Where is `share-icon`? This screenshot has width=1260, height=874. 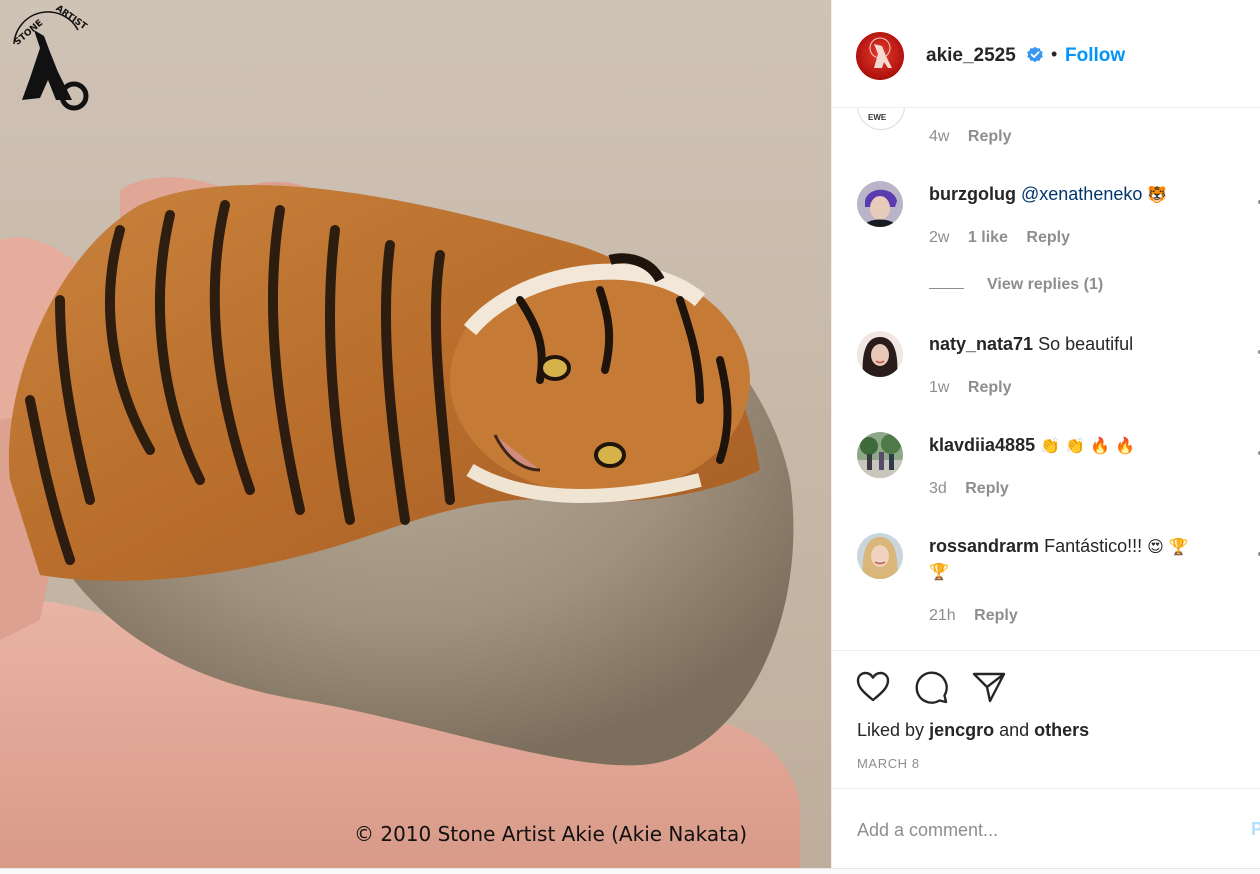 share-icon is located at coordinates (989, 687).